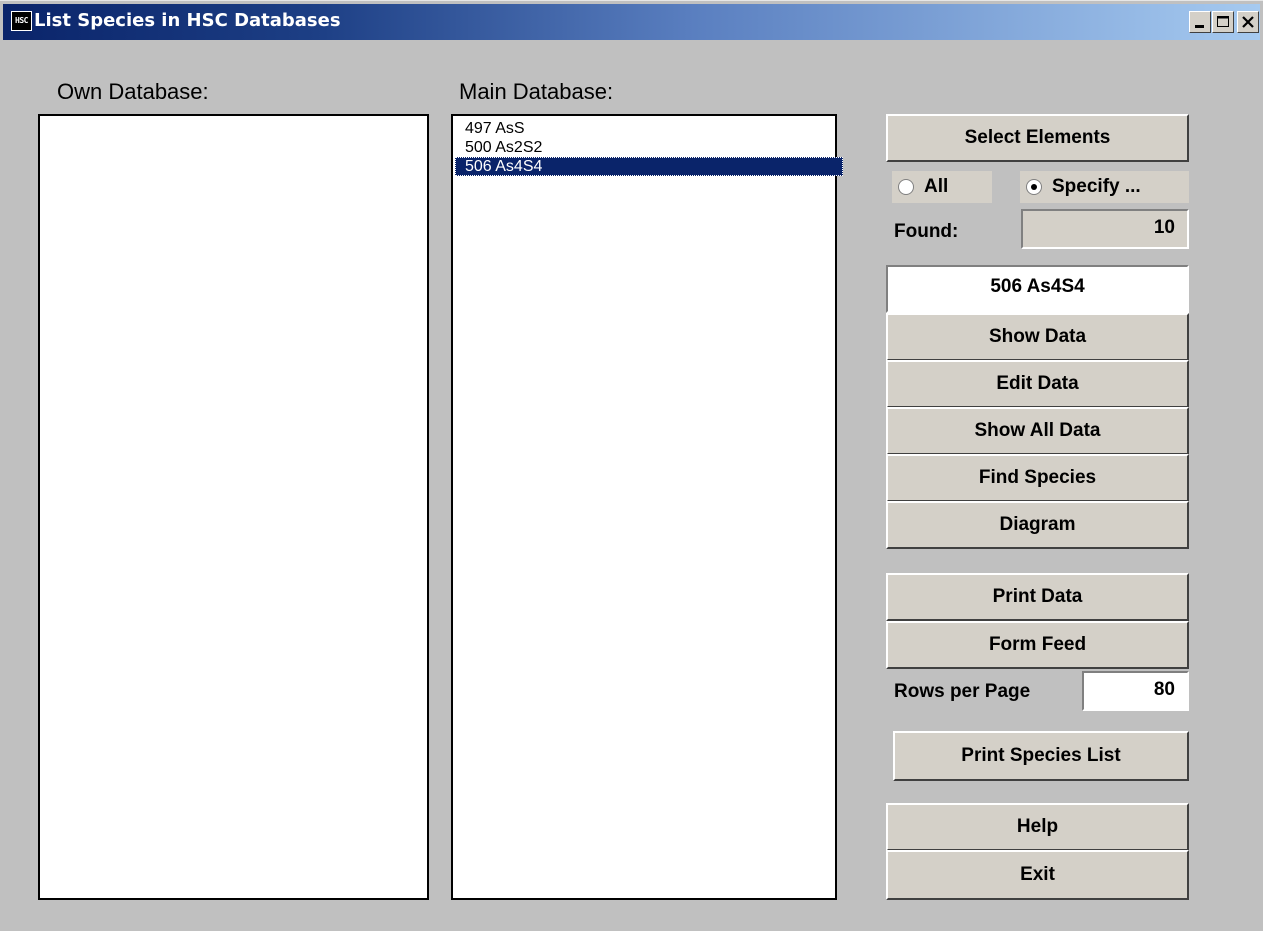  Describe the element at coordinates (1037, 478) in the screenshot. I see `find-species-button: Find Species` at that location.